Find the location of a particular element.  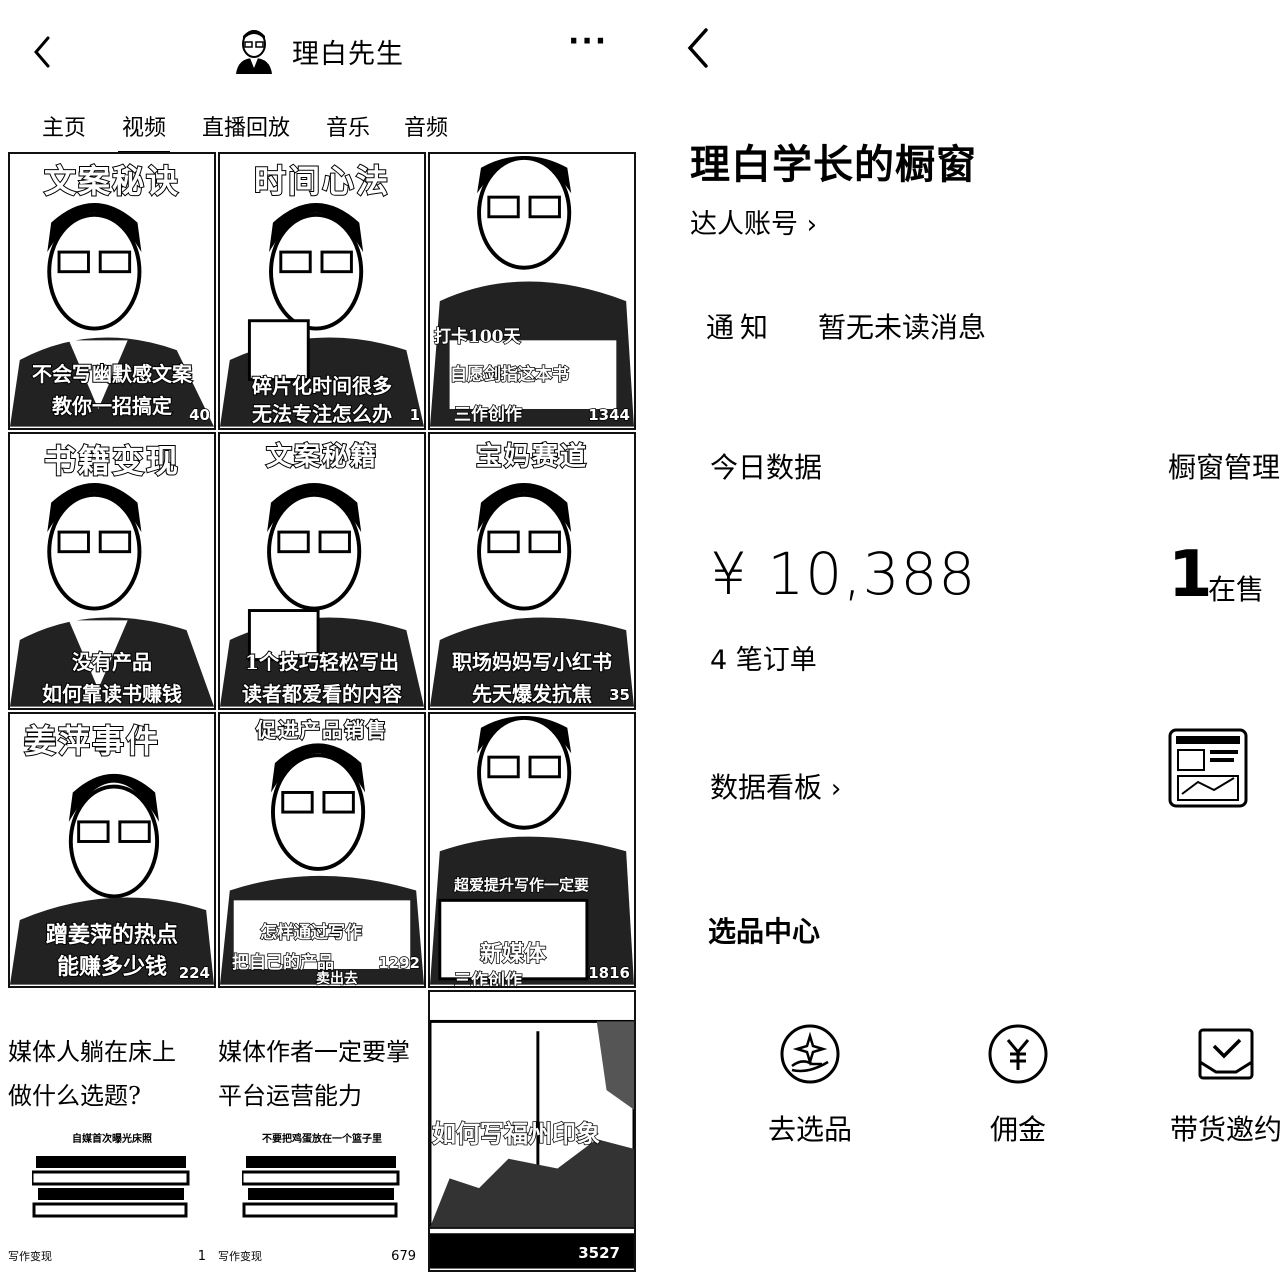

video-caption: 怎样通过写作 is located at coordinates (311, 933).